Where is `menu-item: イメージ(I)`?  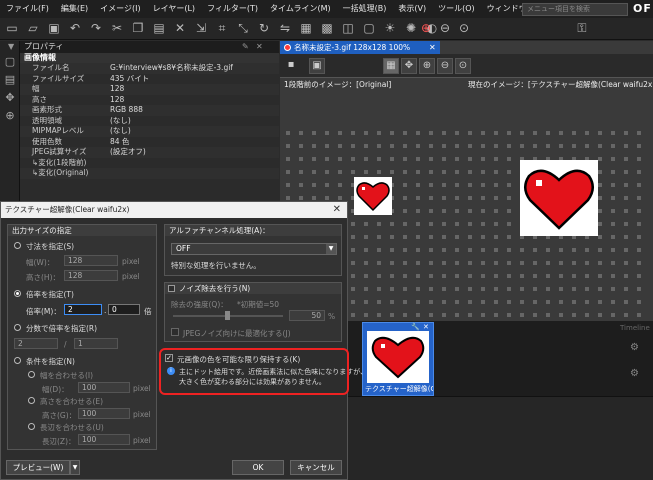 menu-item: イメージ(I) is located at coordinates (120, 9).